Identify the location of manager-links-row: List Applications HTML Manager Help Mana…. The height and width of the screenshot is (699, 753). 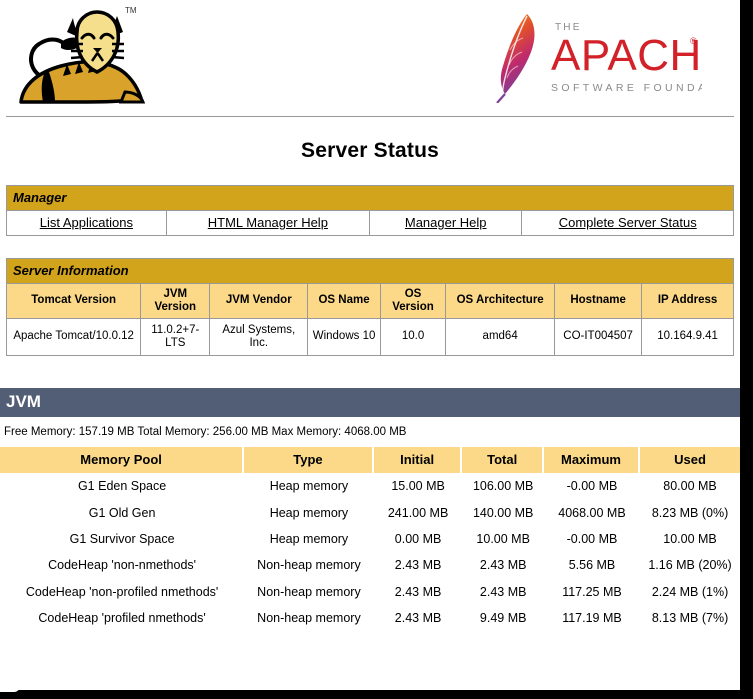
(370, 223).